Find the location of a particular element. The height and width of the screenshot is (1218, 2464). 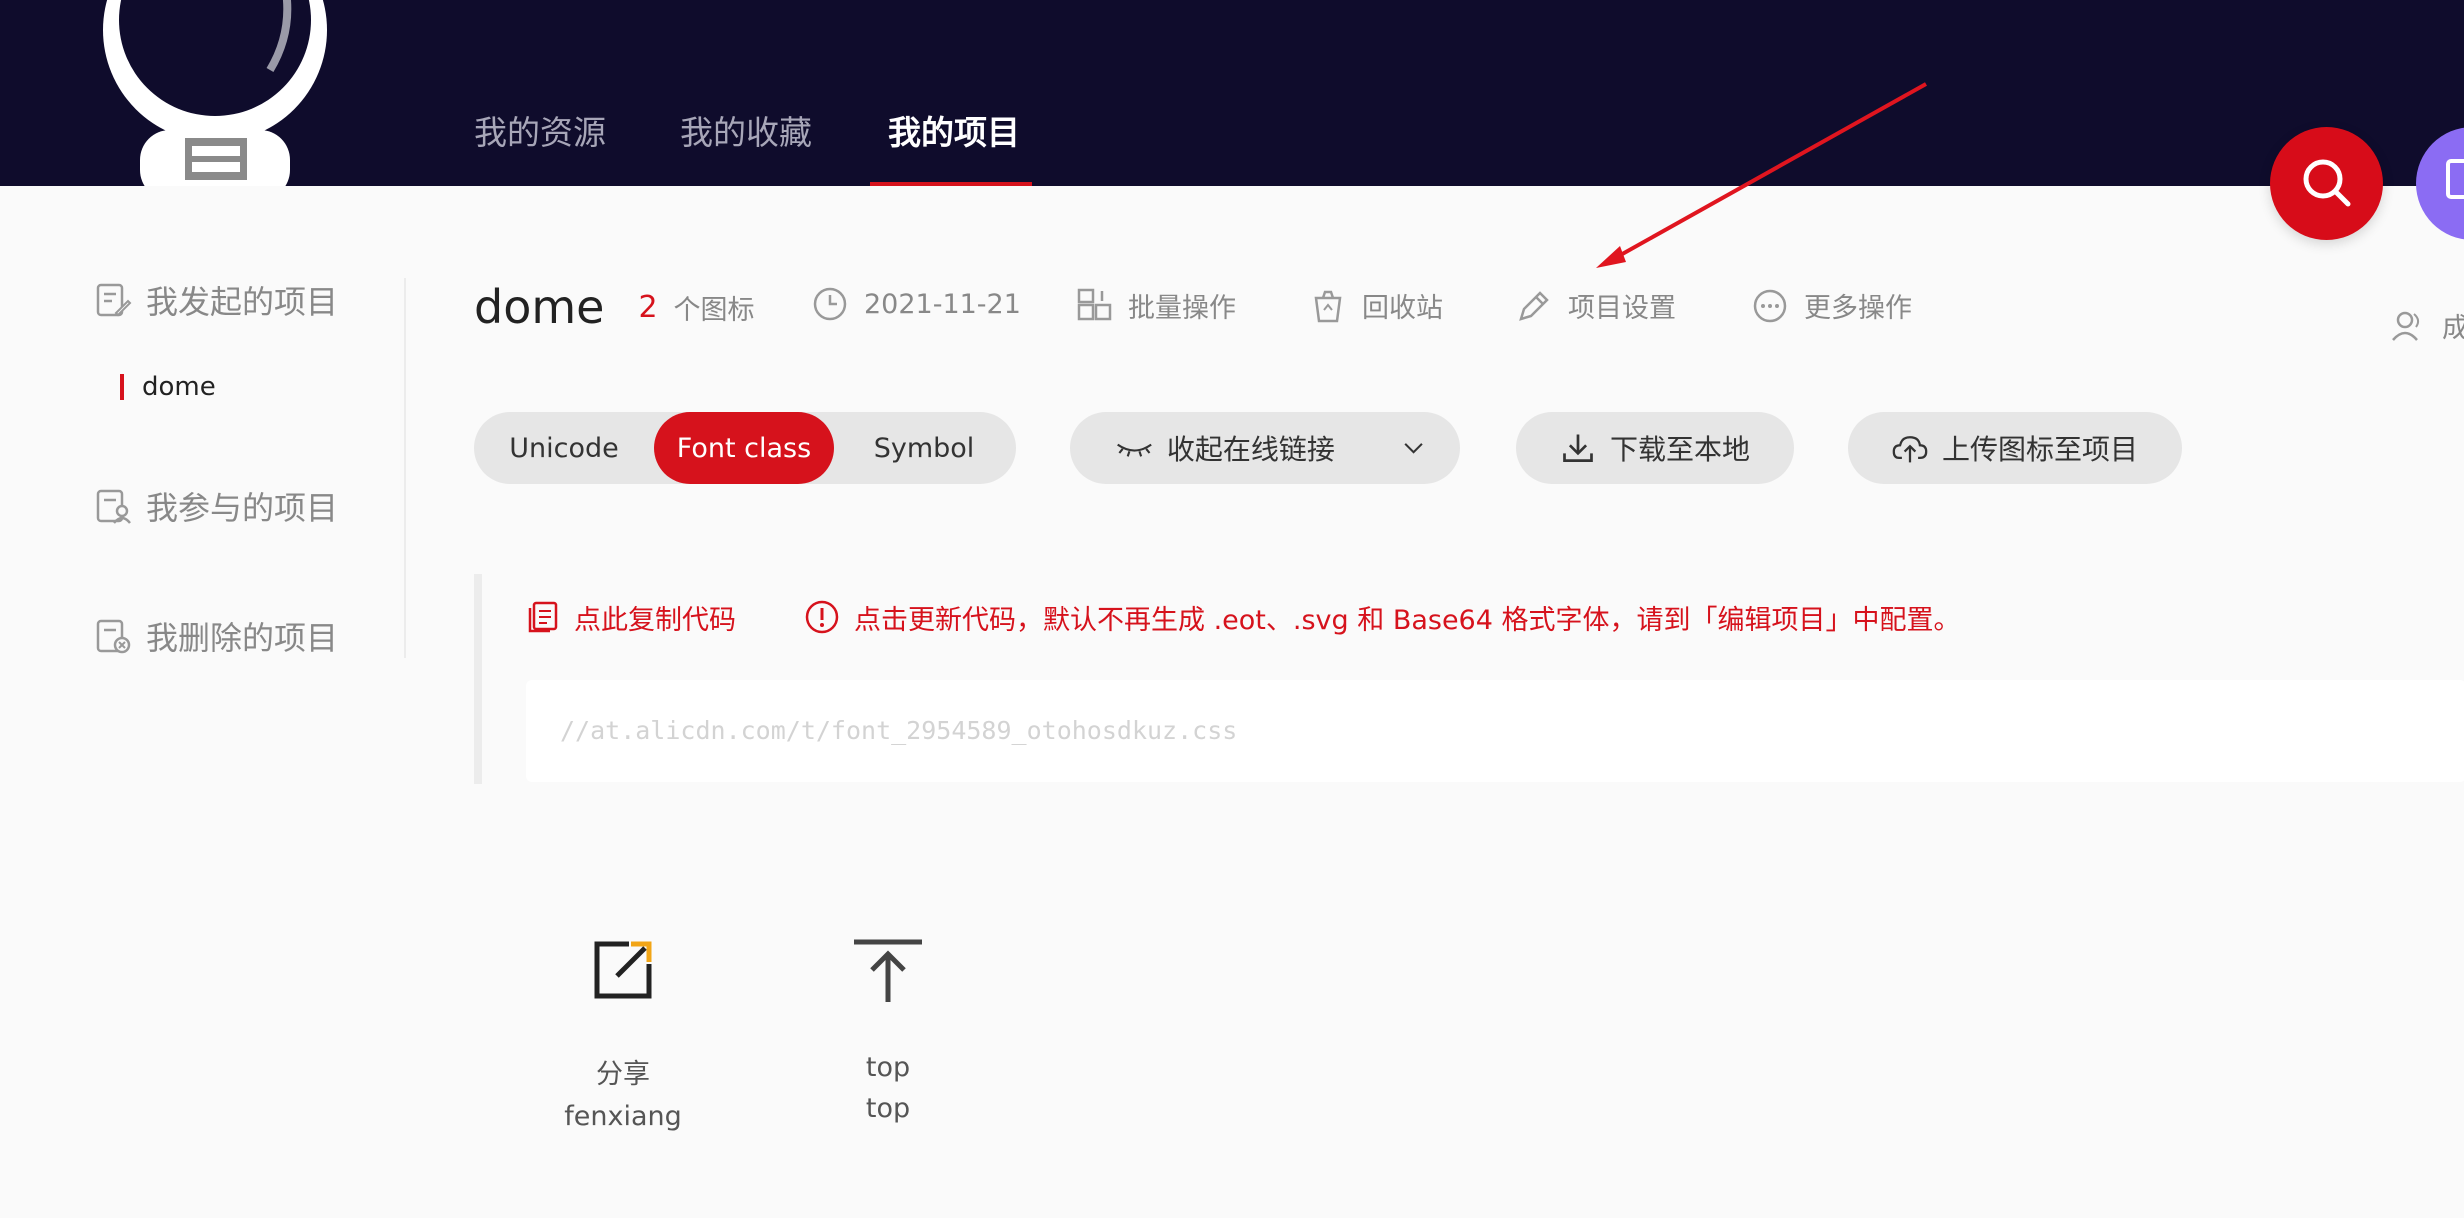

copy-code-button: 点此复制代码 is located at coordinates (631, 617).